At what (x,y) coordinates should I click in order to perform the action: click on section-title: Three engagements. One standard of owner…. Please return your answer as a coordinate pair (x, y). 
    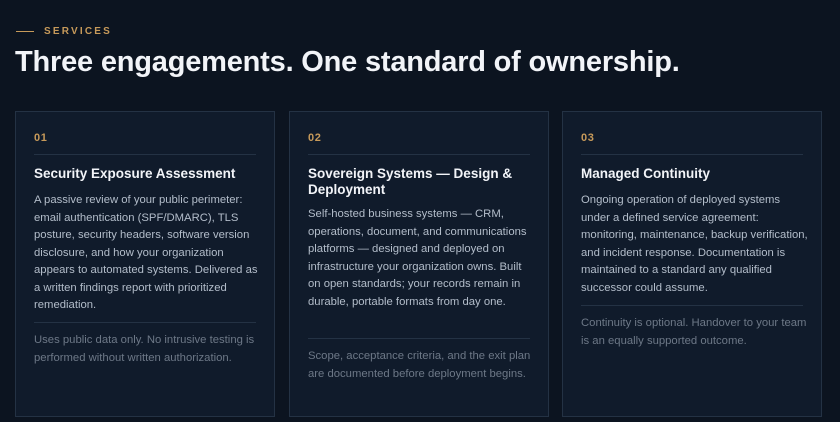
    Looking at the image, I should click on (347, 62).